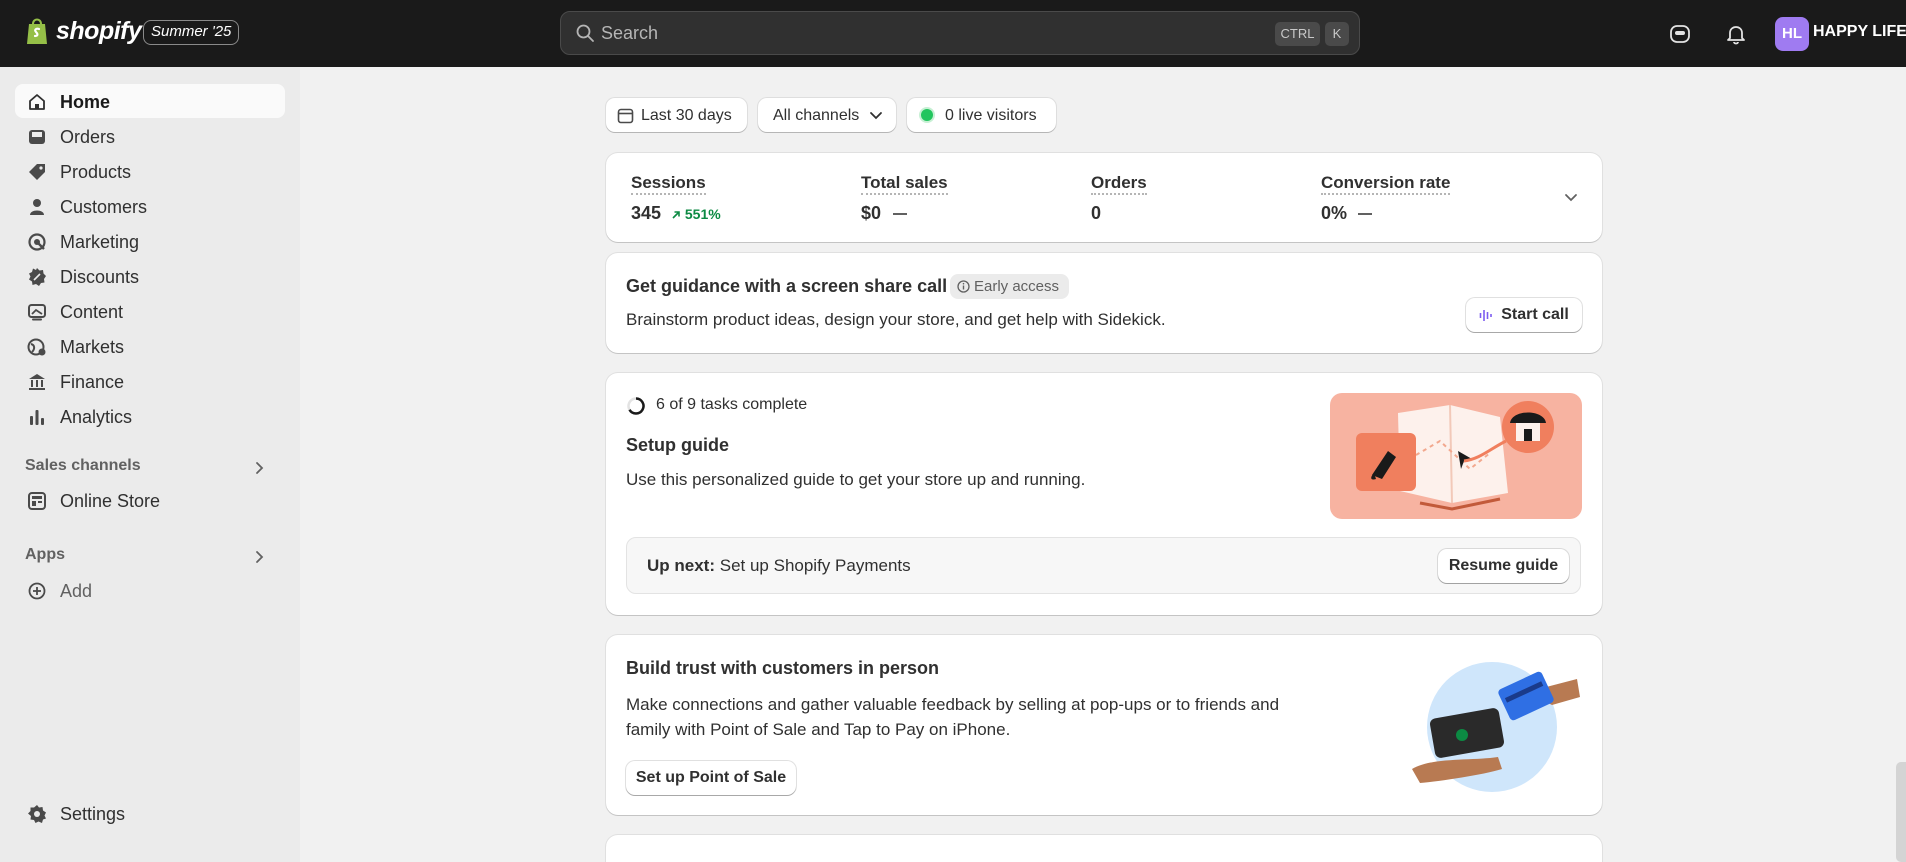 The height and width of the screenshot is (862, 1906). Describe the element at coordinates (37, 417) in the screenshot. I see `bar-chart-icon` at that location.